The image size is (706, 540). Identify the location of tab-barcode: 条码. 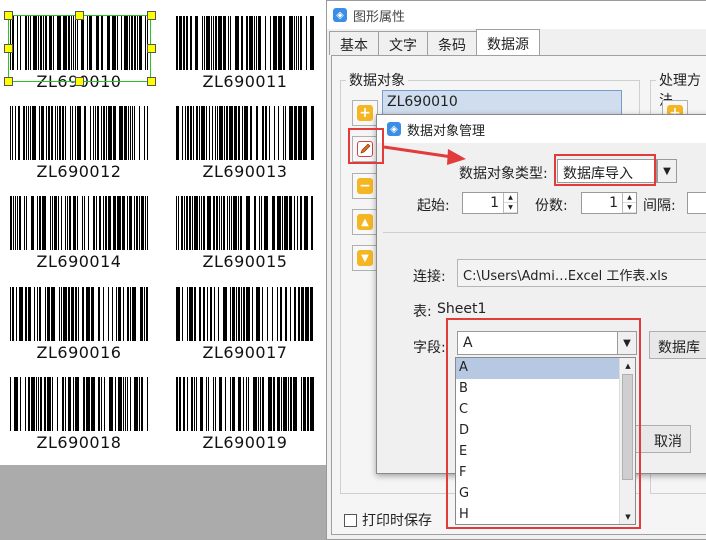
(452, 43).